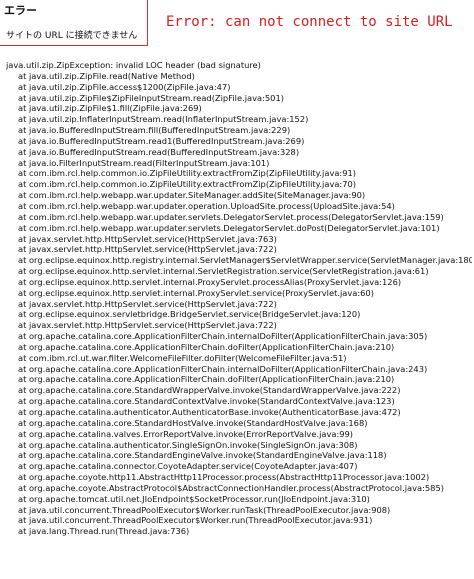 The width and height of the screenshot is (474, 579). What do you see at coordinates (74, 23) in the screenshot?
I see `error-dialog: エラー サイトの URL に接続できません` at bounding box center [74, 23].